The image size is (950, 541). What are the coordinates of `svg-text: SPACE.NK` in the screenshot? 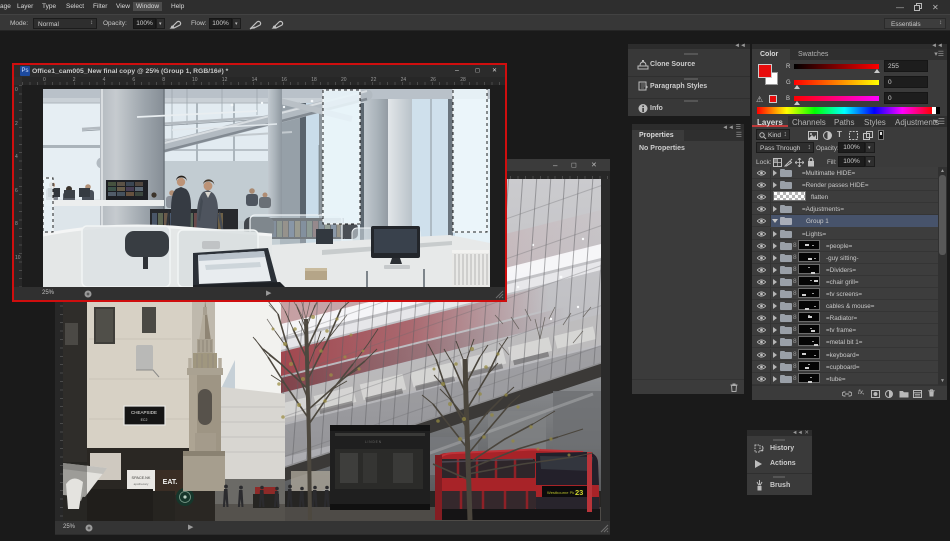 It's located at (141, 478).